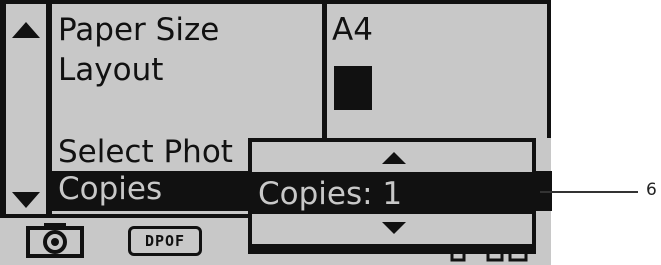 The image size is (661, 265). Describe the element at coordinates (110, 70) in the screenshot. I see `menu-item-layout: Layout` at that location.